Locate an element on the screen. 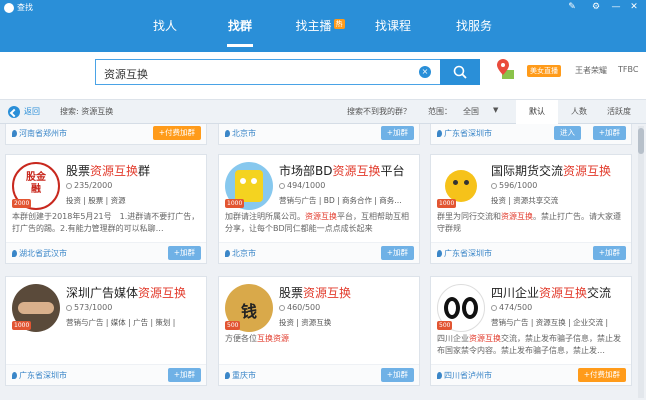 The height and width of the screenshot is (400, 646). sort-default: 默认 is located at coordinates (537, 112).